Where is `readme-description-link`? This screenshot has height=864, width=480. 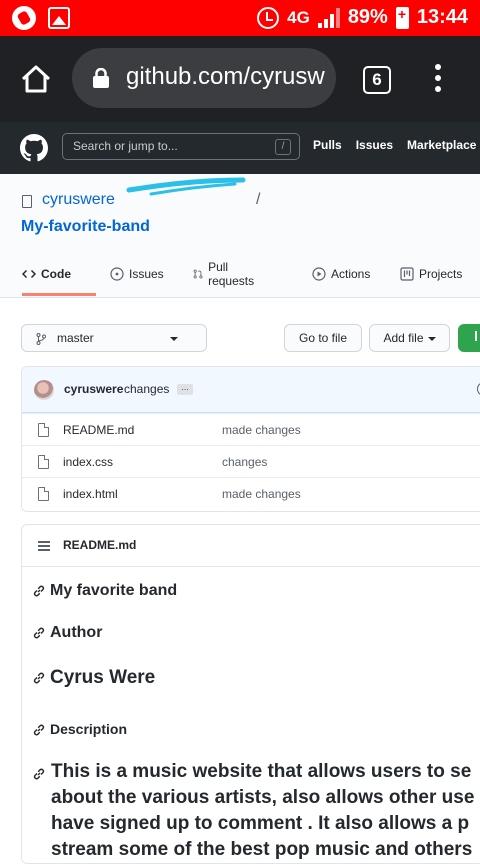 readme-description-link is located at coordinates (41, 774).